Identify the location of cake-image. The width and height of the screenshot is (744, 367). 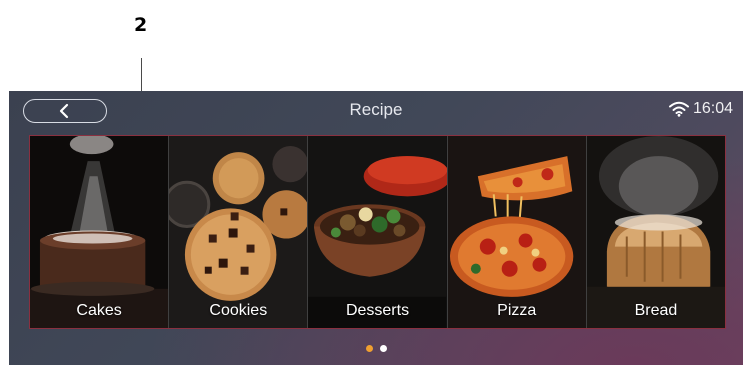
(99, 232).